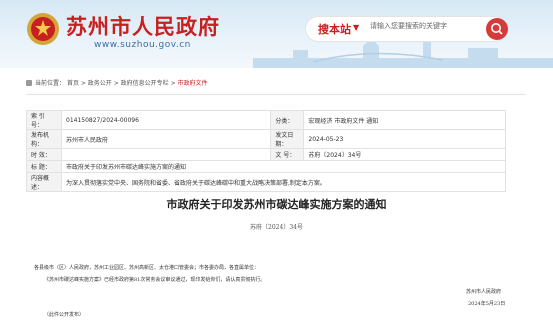 This screenshot has width=553, height=320. I want to click on site-url: www.suzhou.gov.cn, so click(142, 45).